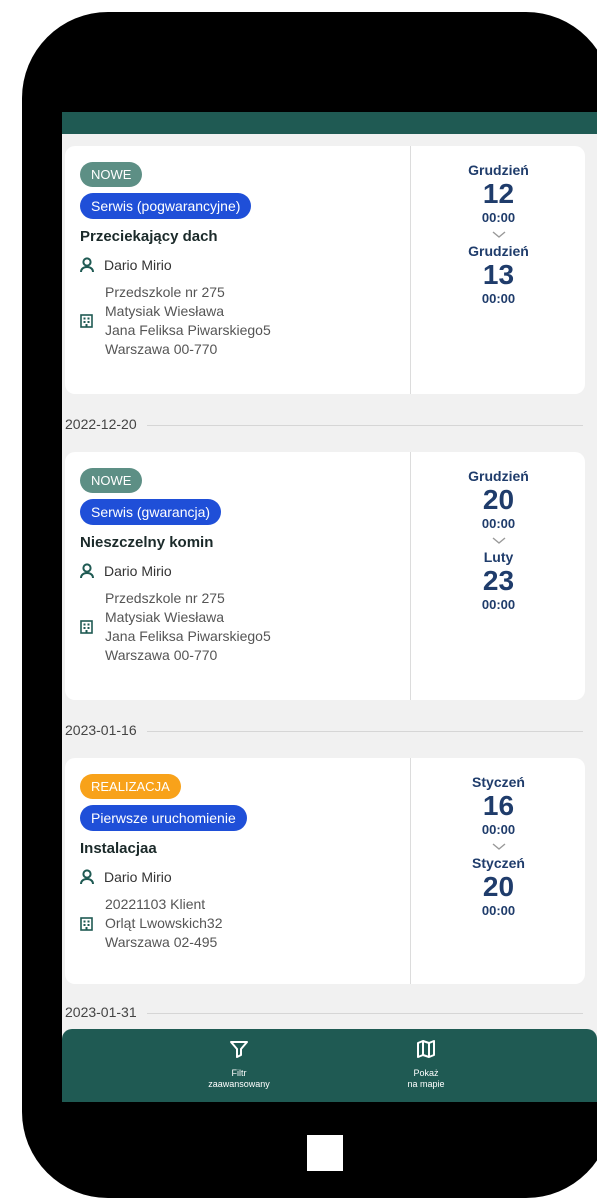 This screenshot has width=597, height=1202. Describe the element at coordinates (329, 730) in the screenshot. I see `date-separator: 2023-01-16` at that location.